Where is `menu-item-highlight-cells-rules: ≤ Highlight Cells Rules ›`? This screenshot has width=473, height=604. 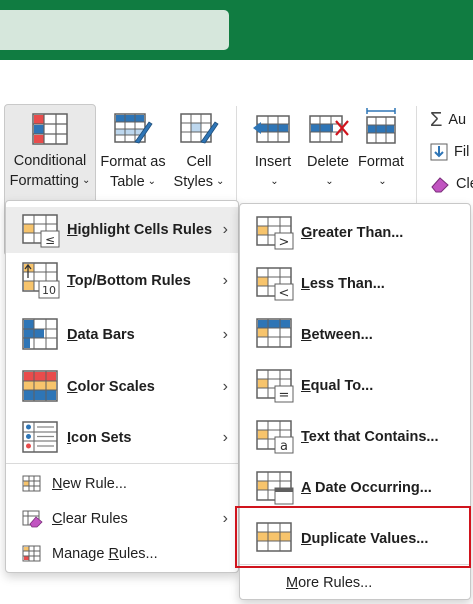
menu-item-highlight-cells-rules: ≤ Highlight Cells Rules › is located at coordinates (122, 230).